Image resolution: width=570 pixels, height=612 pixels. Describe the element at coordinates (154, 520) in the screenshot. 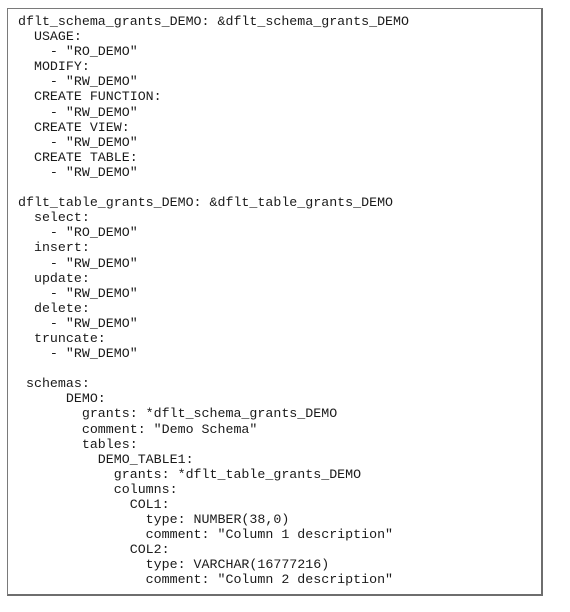

I see `code-line: type: NUMBER(38,0)` at that location.